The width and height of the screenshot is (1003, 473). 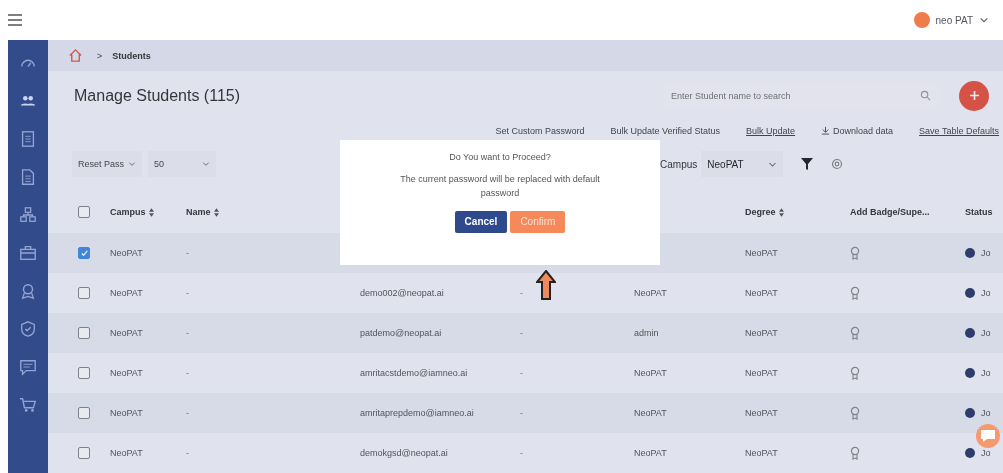 I want to click on action-link: Bulk Update Verified Status, so click(x=665, y=130).